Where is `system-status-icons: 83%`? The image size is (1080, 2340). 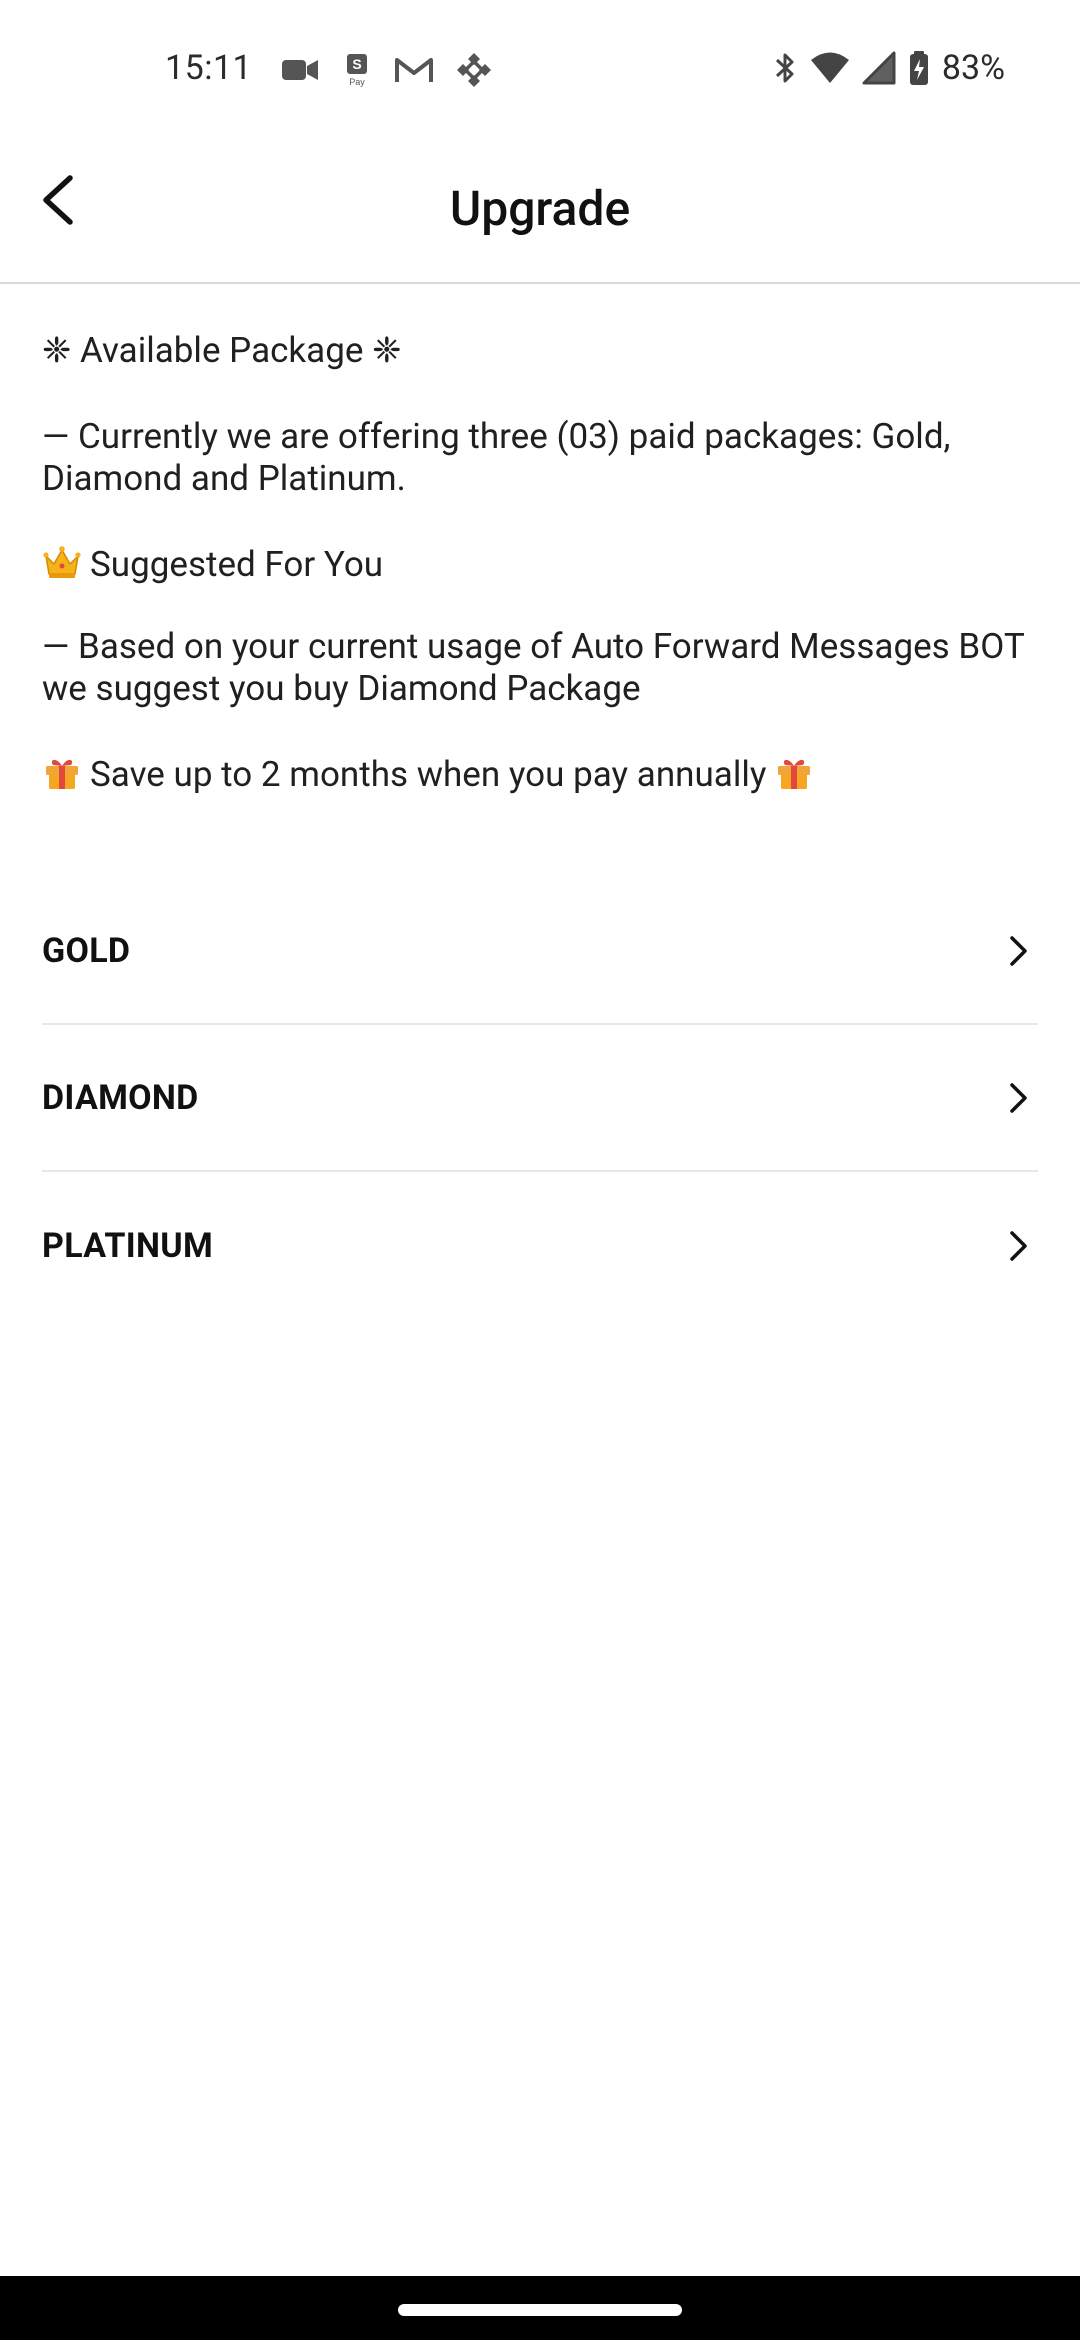
system-status-icons: 83% is located at coordinates (888, 68).